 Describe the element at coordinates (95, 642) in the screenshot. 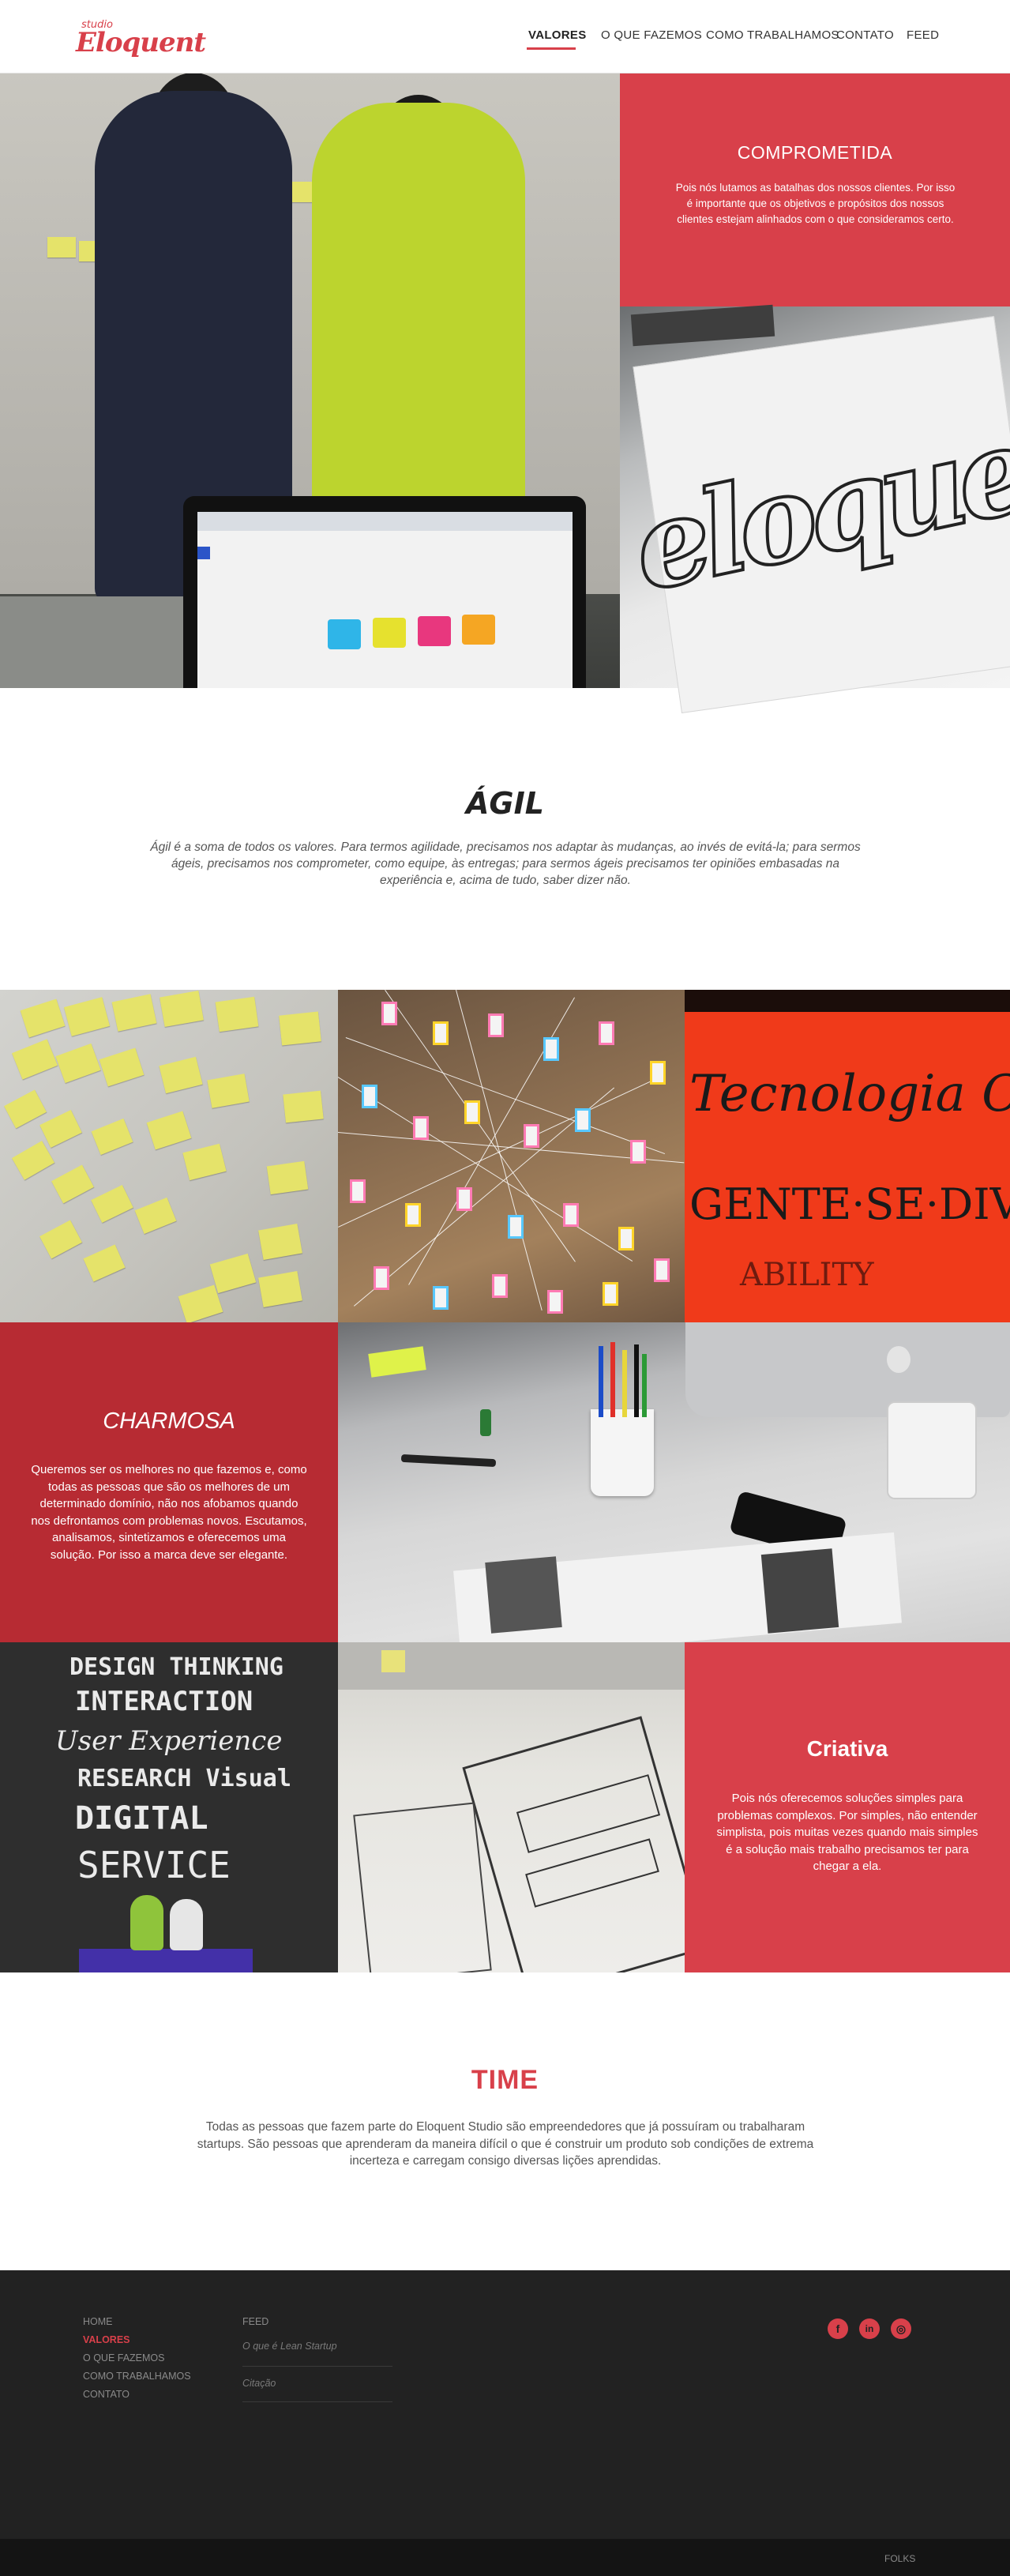

I see `table-surface` at that location.